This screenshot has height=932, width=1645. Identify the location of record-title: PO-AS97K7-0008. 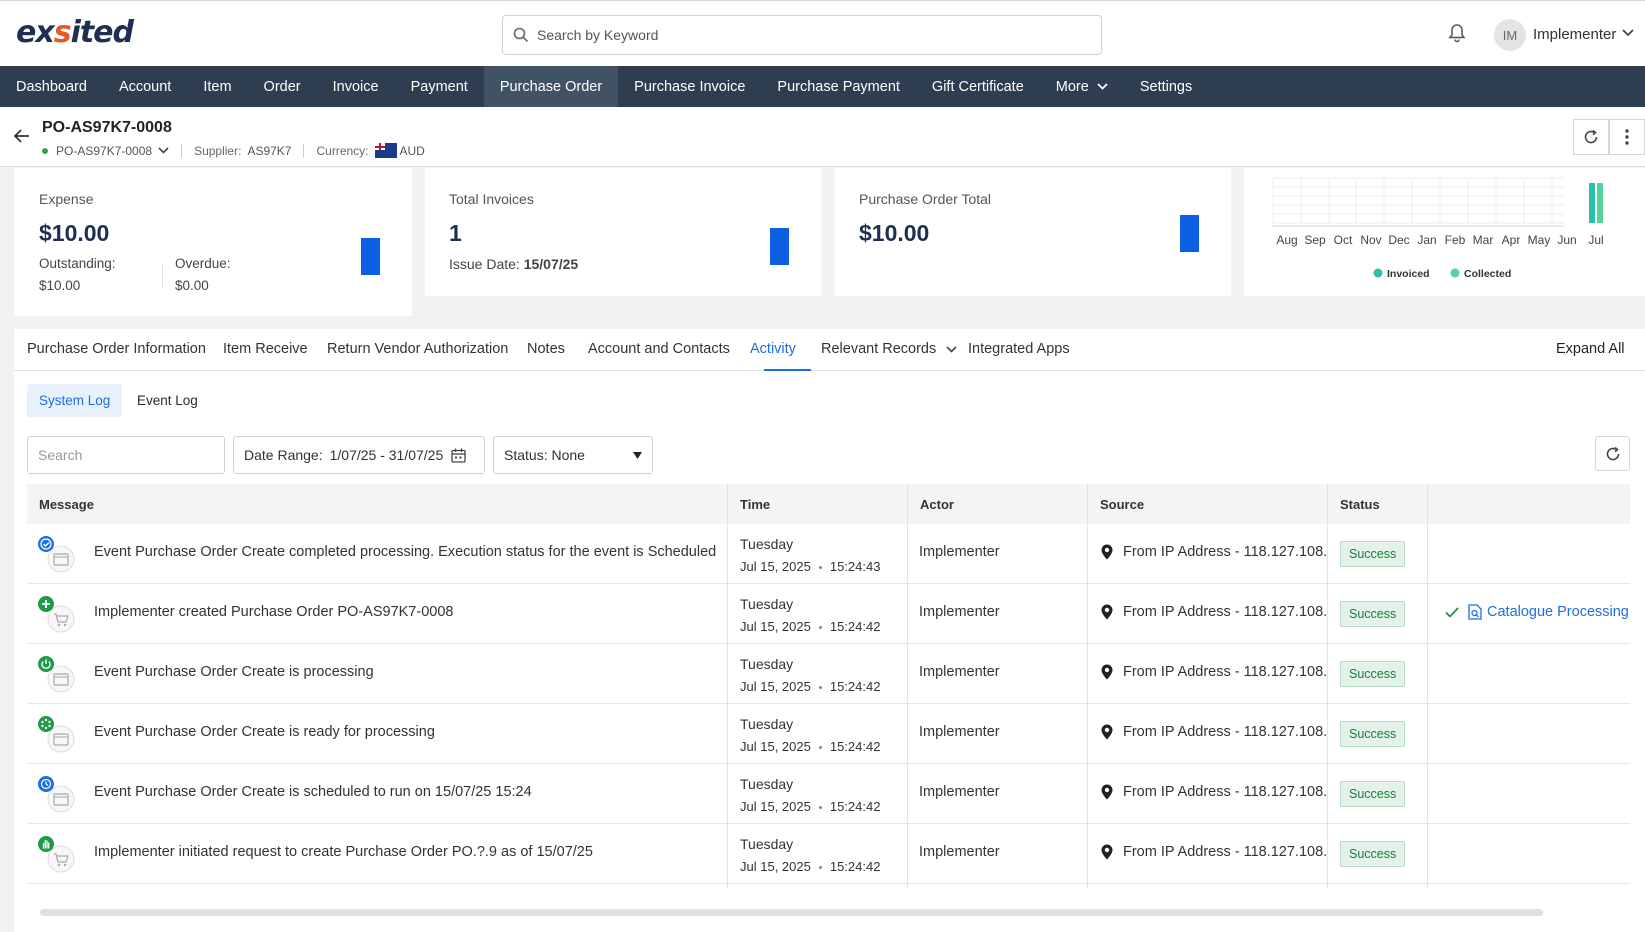
(107, 127).